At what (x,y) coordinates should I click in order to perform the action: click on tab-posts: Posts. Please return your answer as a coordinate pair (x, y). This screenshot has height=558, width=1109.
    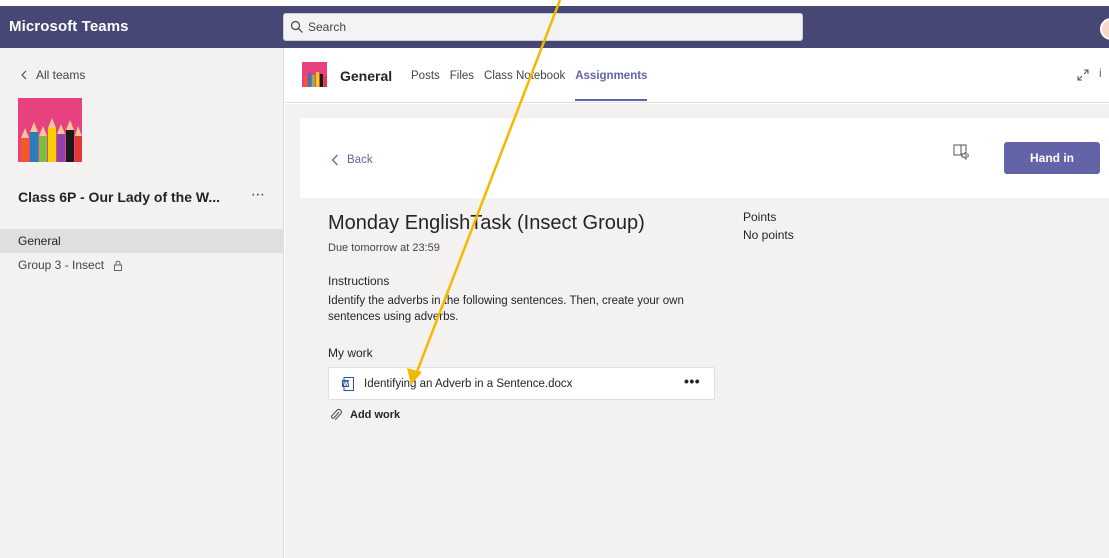
    Looking at the image, I should click on (425, 86).